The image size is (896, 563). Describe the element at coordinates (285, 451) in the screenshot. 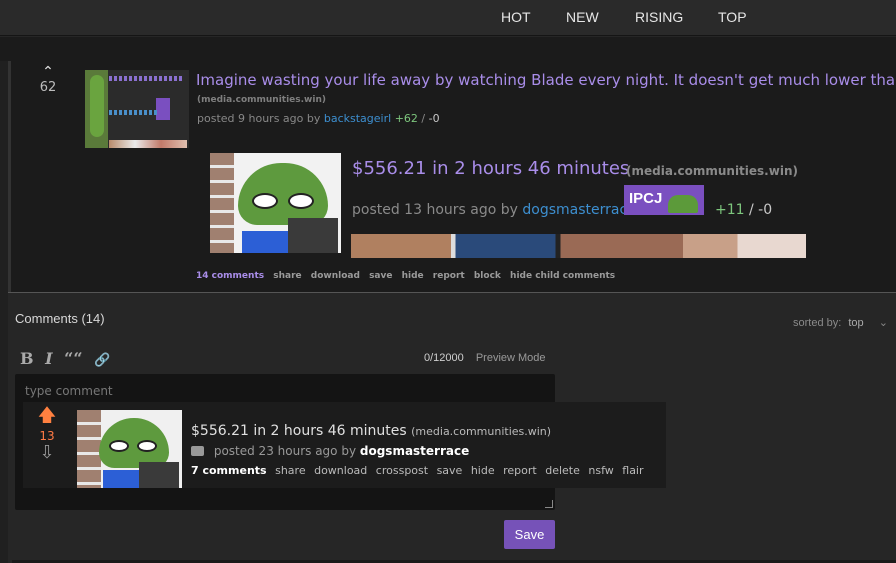

I see `posted-text: posted 23 hours ago by` at that location.